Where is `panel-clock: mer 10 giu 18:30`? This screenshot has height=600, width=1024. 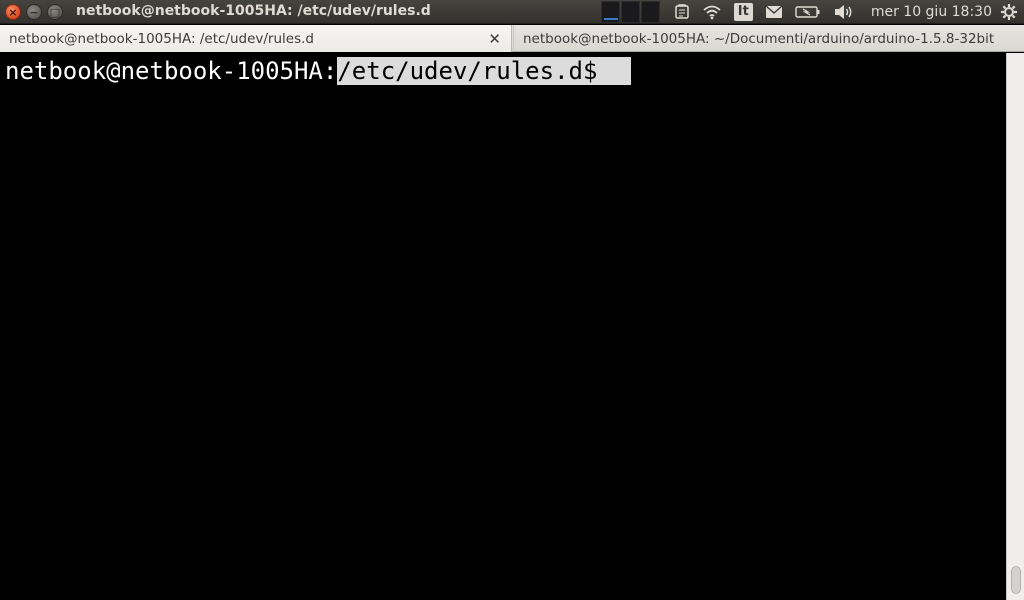 panel-clock: mer 10 giu 18:30 is located at coordinates (930, 12).